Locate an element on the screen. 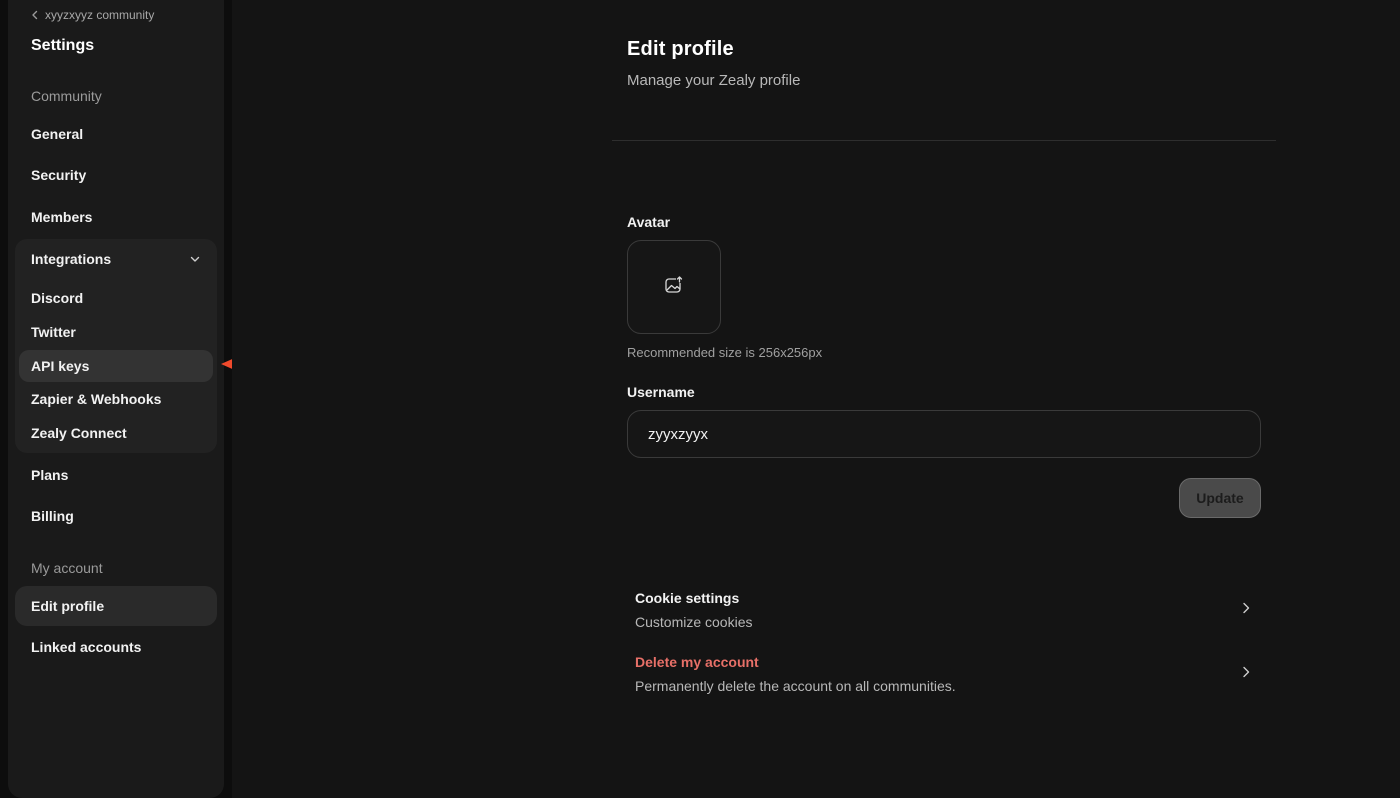 Image resolution: width=1400 pixels, height=798 pixels. section-label-my-account: My account is located at coordinates (67, 568).